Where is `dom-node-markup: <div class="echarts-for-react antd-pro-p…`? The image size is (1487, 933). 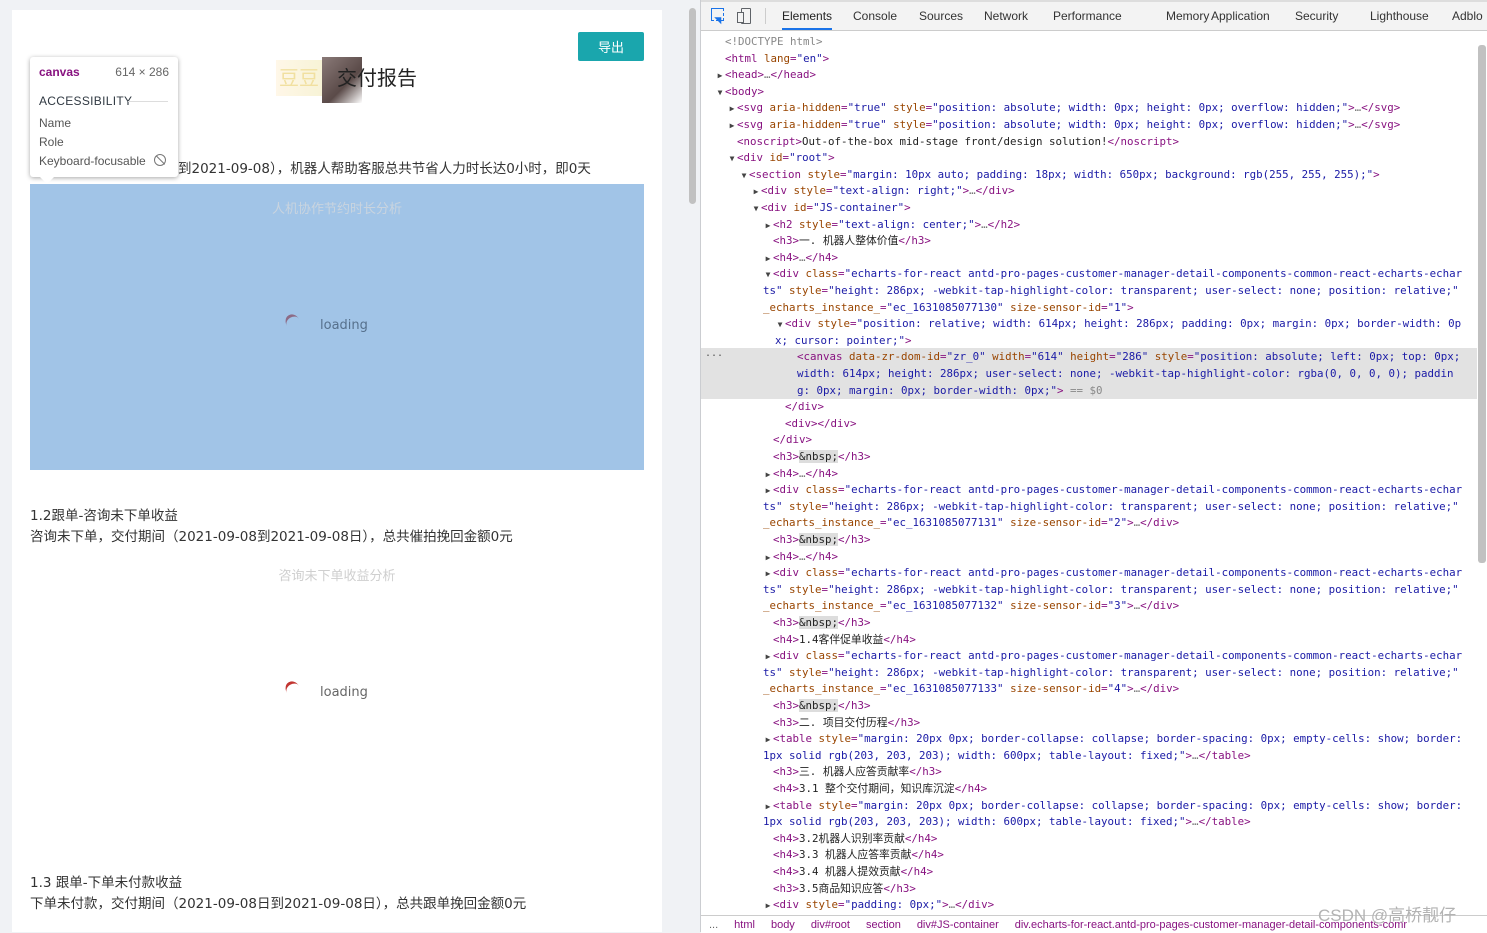 dom-node-markup: <div class="echarts-for-react antd-pro-p… is located at coordinates (1118, 572).